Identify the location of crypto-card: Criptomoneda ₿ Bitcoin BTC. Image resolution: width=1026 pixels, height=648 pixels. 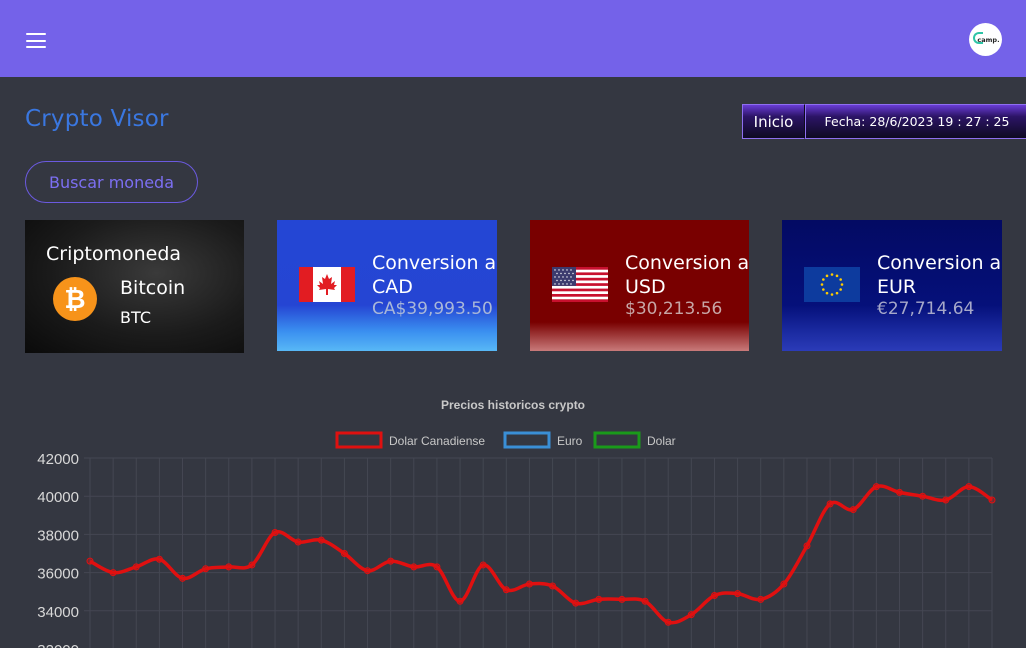
(134, 286).